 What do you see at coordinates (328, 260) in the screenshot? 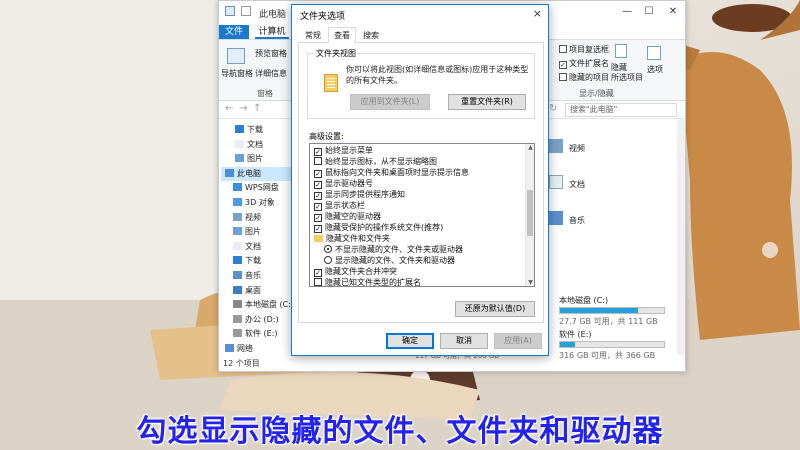
I see `radio` at bounding box center [328, 260].